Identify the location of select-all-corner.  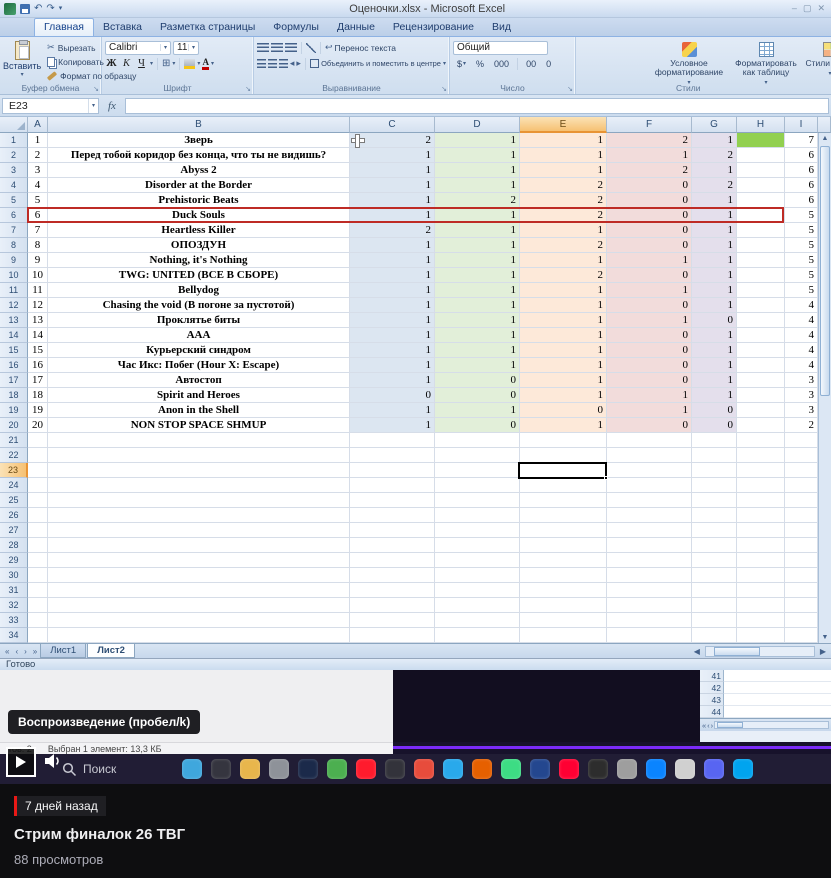
(14, 125).